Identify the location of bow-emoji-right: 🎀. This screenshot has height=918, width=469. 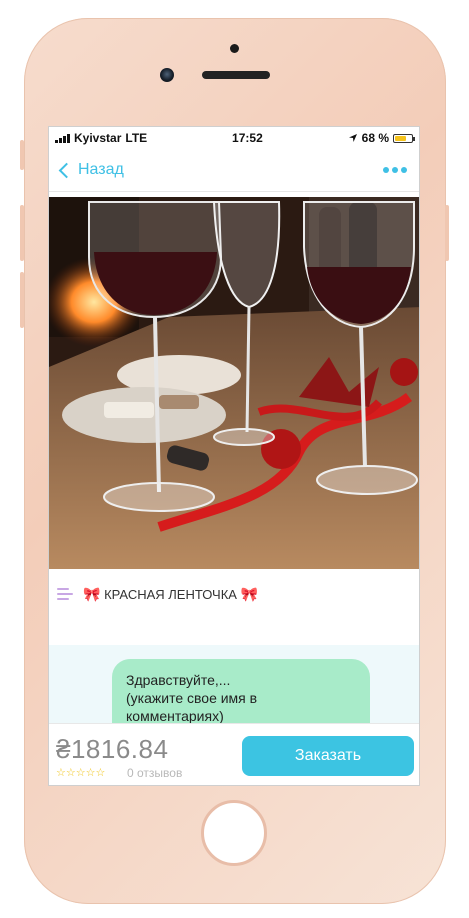
(249, 593).